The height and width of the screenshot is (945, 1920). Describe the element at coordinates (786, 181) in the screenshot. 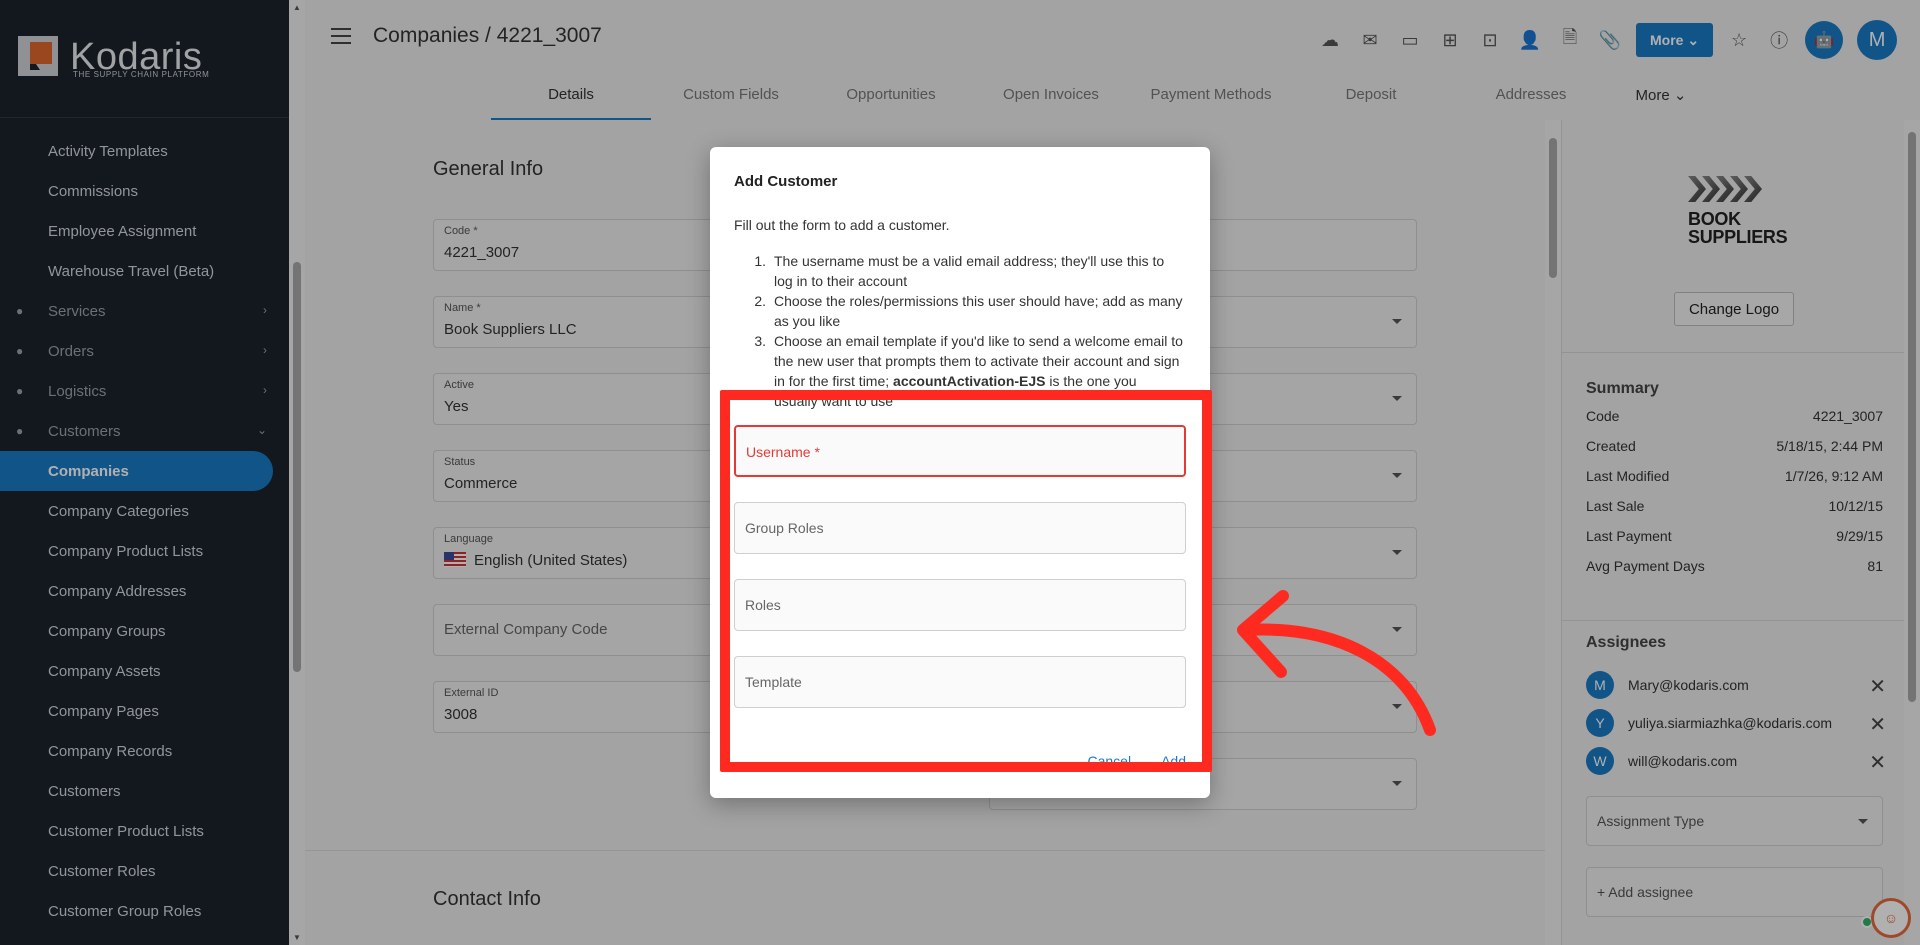

I see `dialog-title: Add Customer` at that location.